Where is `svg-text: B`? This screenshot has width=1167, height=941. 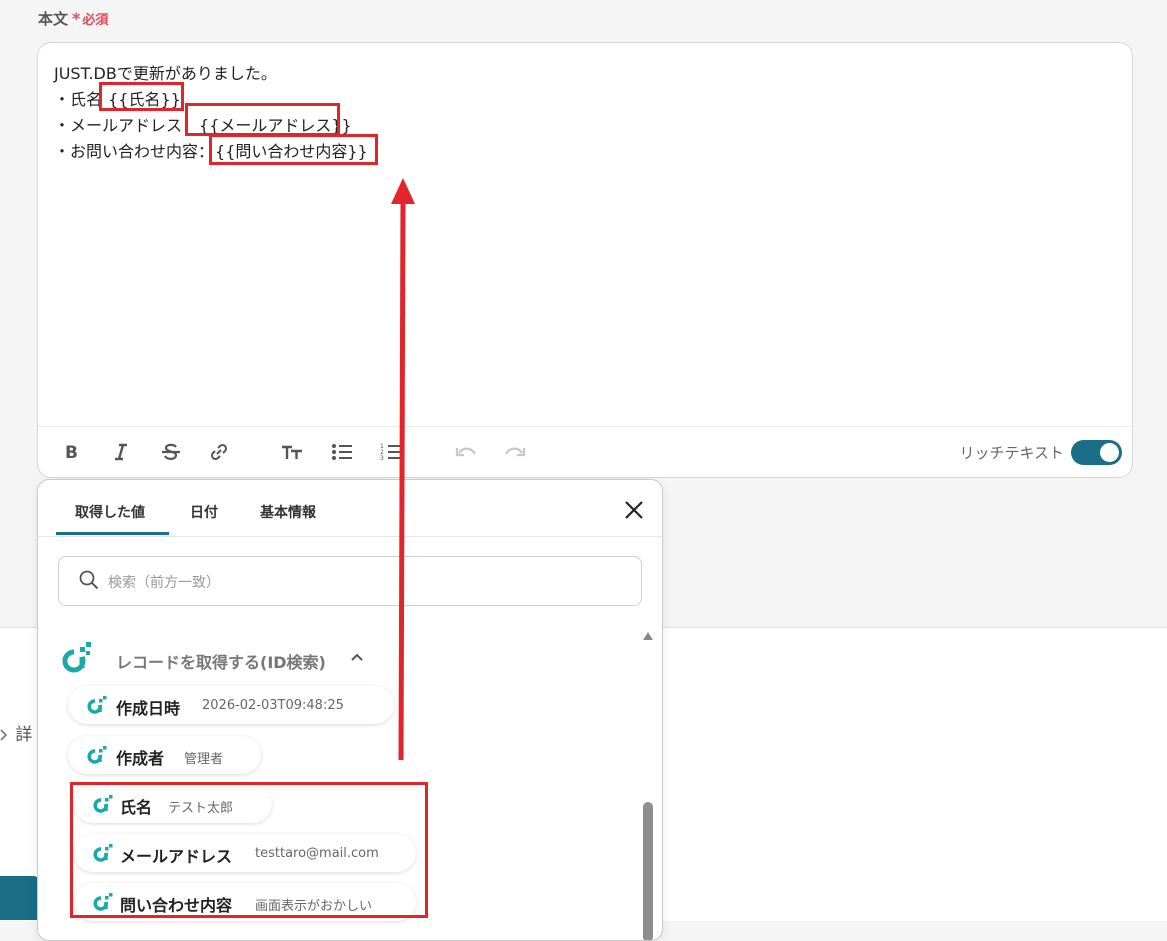 svg-text: B is located at coordinates (71, 452).